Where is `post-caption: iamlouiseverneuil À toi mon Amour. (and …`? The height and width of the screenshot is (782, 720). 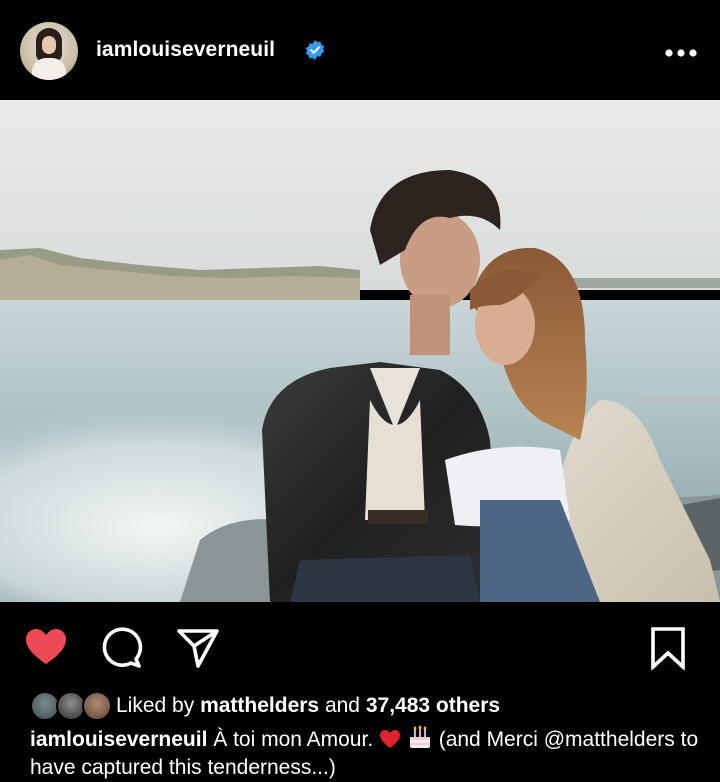
post-caption: iamlouiseverneuil À toi mon Amour. (and … is located at coordinates (365, 753).